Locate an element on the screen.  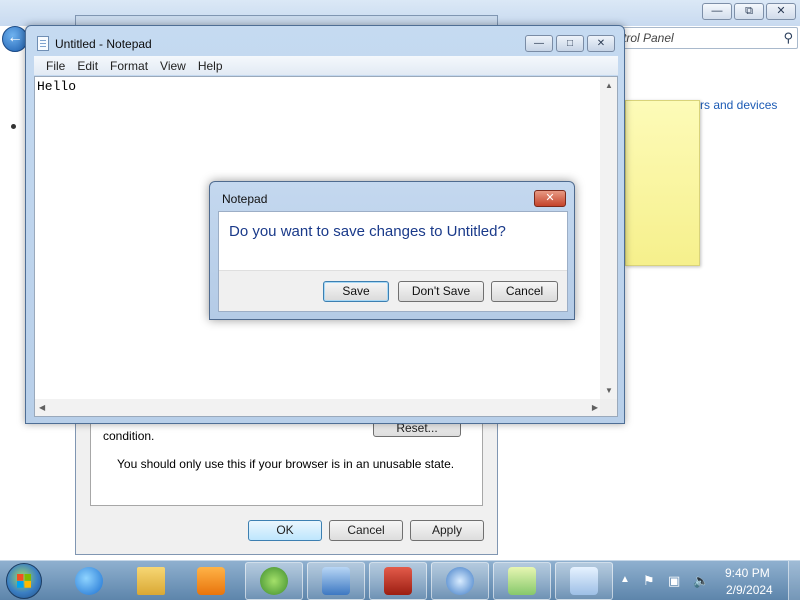
taskbar-item-explorer is located at coordinates (151, 581).